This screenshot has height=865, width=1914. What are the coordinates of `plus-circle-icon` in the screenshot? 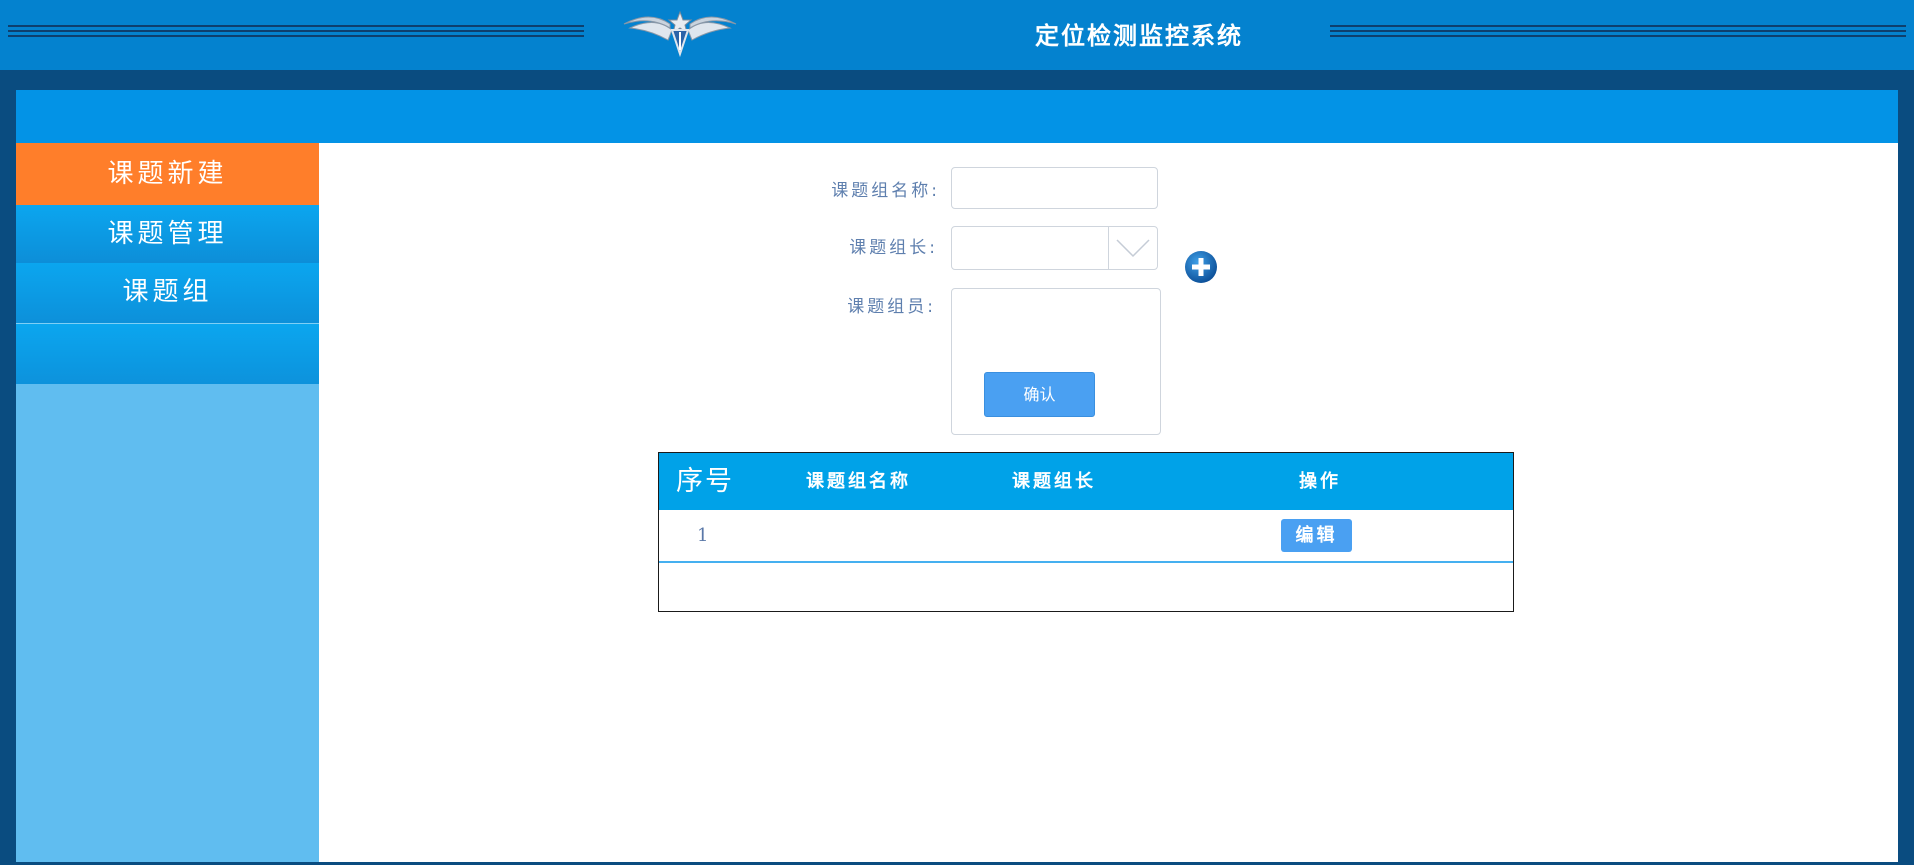 It's located at (1201, 267).